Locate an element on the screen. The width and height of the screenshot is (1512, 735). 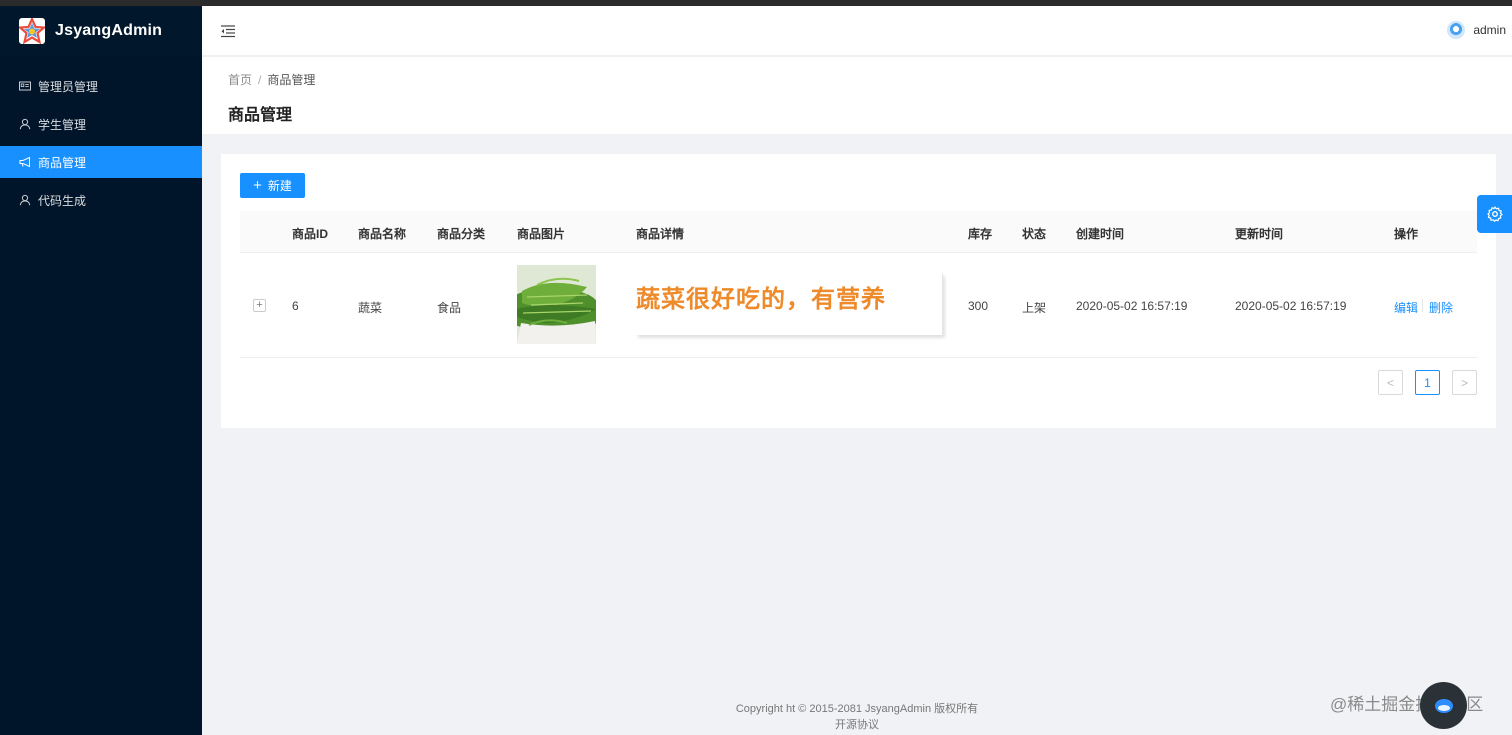
cell-category: 食品 is located at coordinates (449, 308).